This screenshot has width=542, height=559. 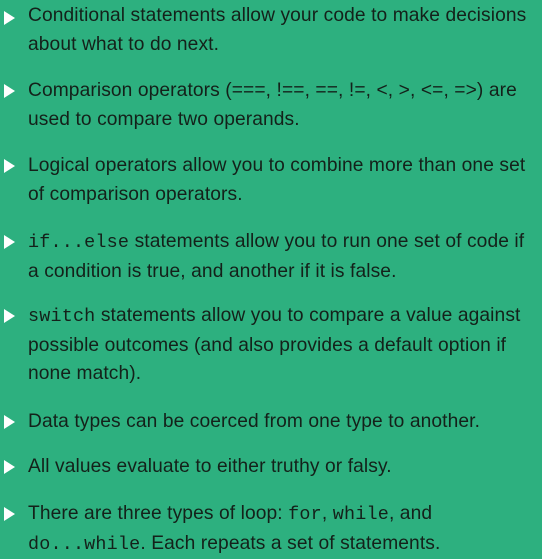 What do you see at coordinates (410, 513) in the screenshot?
I see `bullet-text-segment: , and` at bounding box center [410, 513].